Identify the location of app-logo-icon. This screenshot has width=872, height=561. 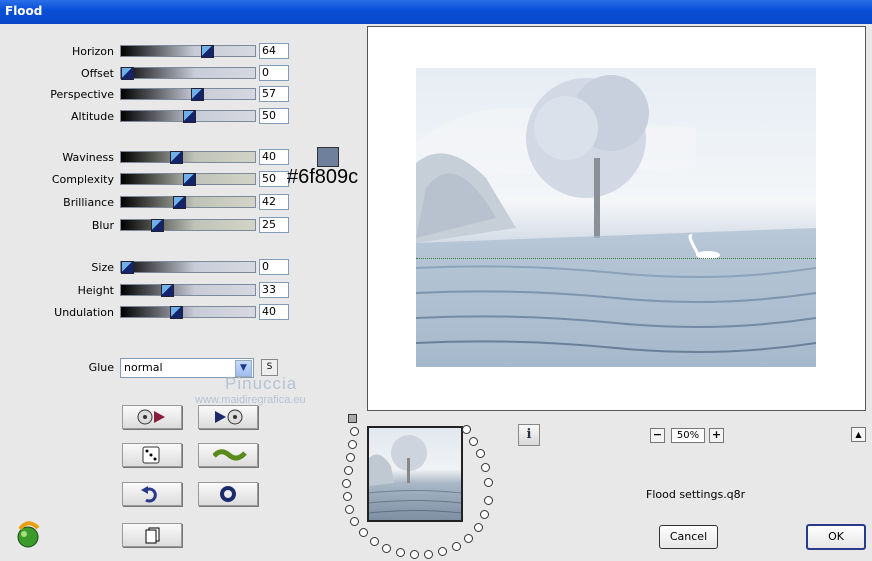
(28, 534).